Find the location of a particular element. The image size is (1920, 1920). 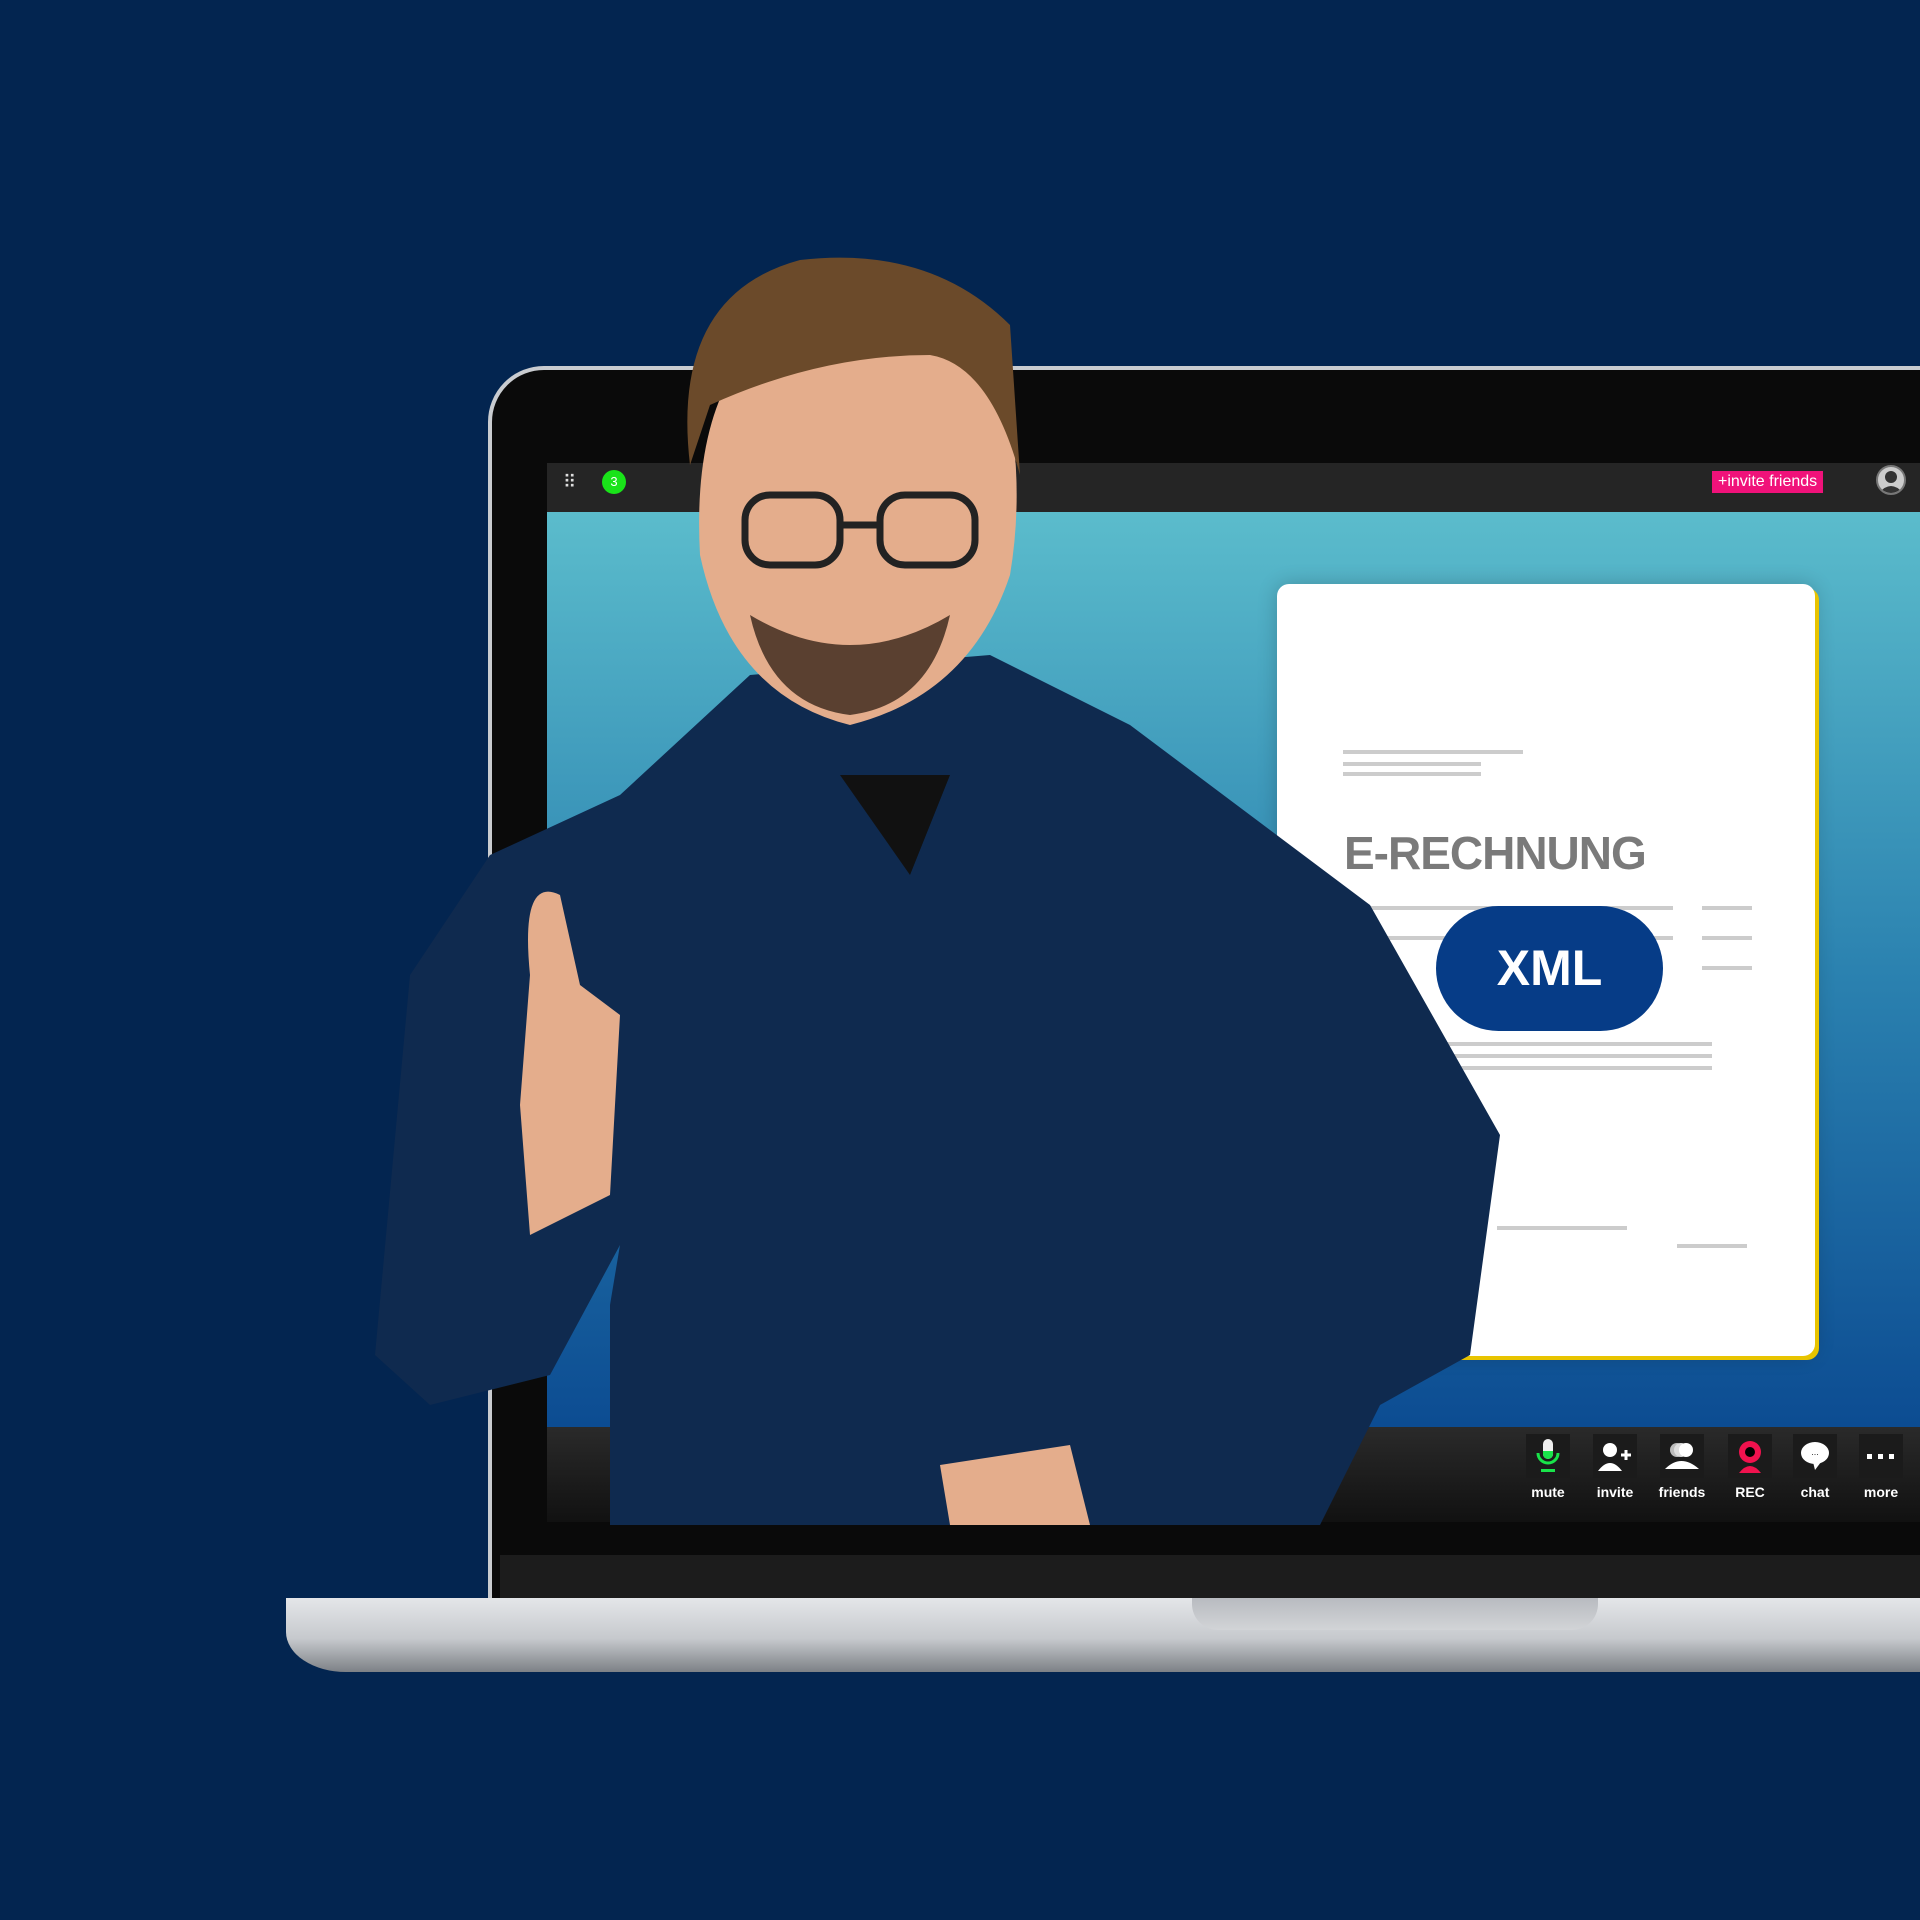

more-button: more is located at coordinates (1881, 1467).